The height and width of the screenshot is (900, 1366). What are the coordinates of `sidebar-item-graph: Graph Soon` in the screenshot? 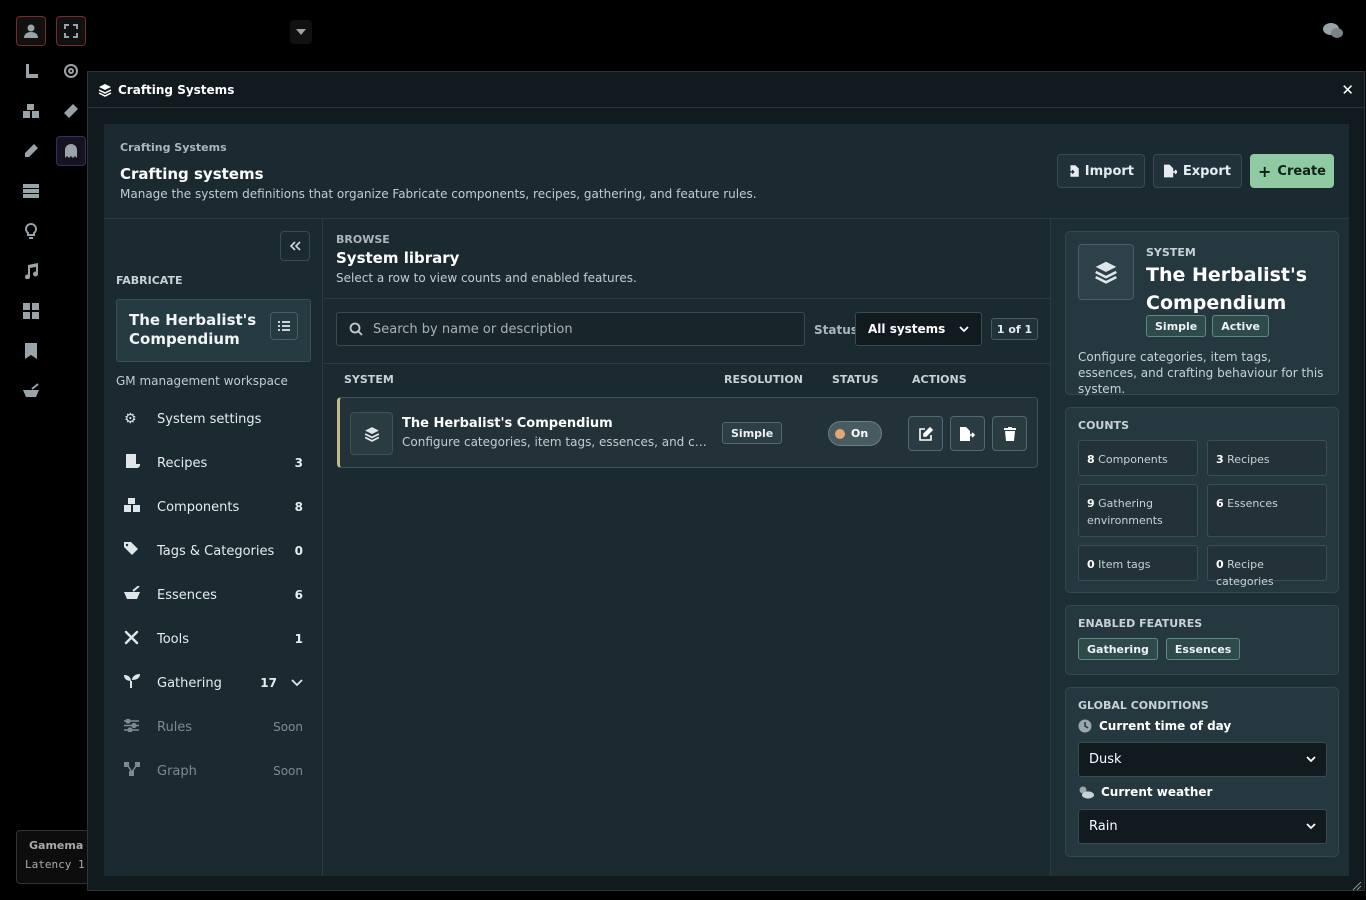 It's located at (213, 771).